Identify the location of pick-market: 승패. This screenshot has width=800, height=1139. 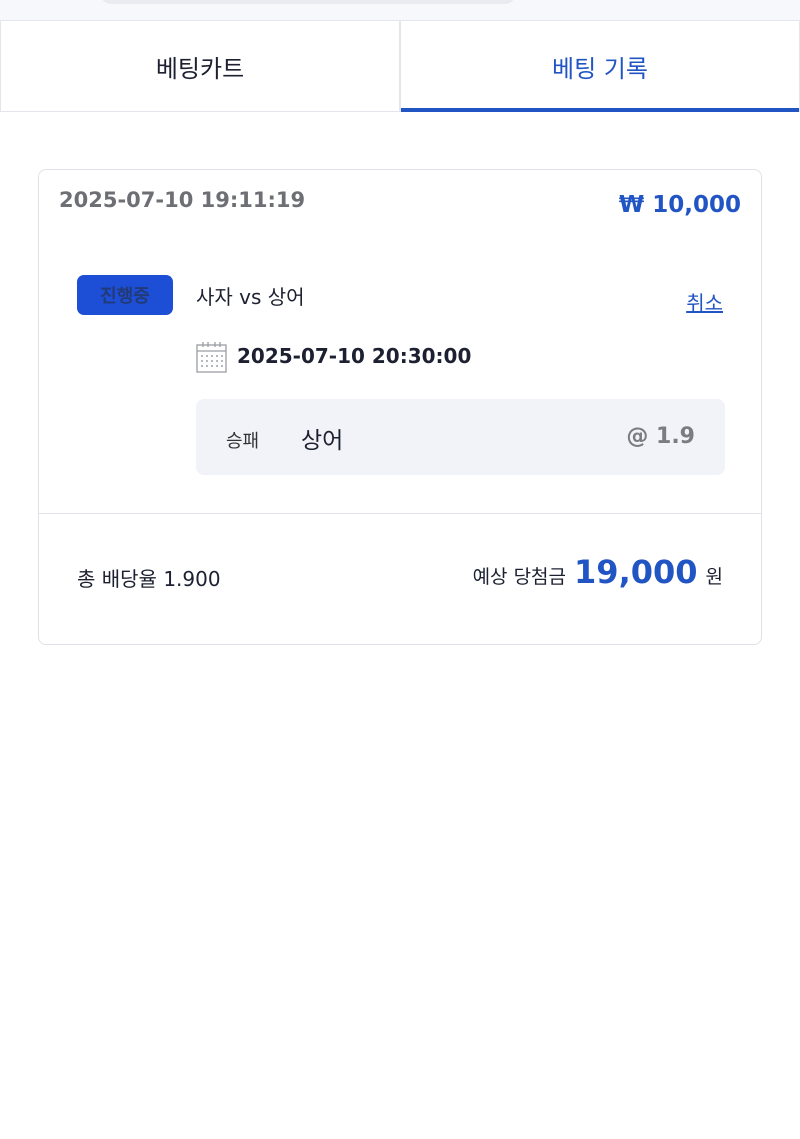
(243, 441).